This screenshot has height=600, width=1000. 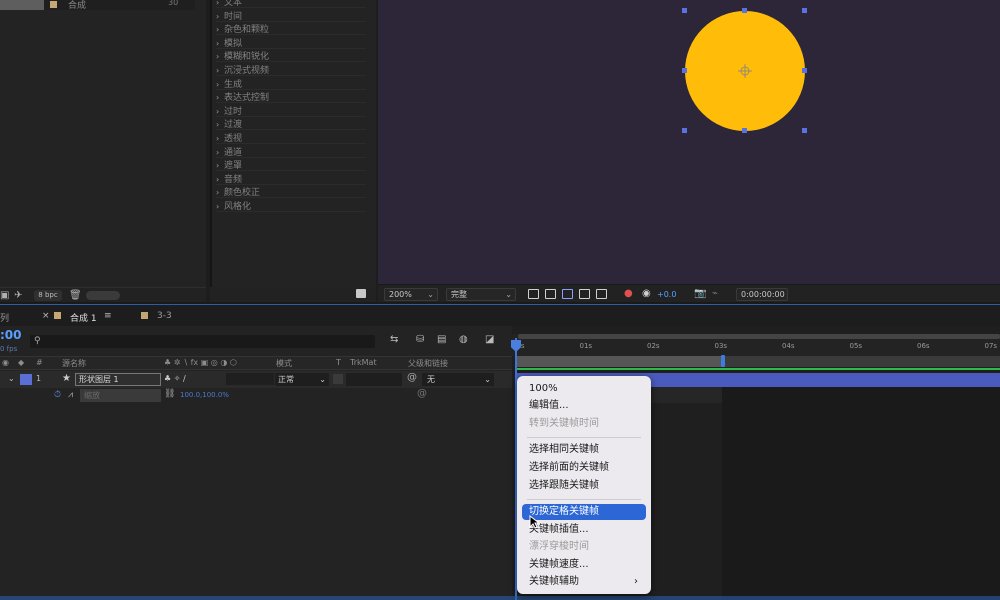 What do you see at coordinates (374, 379) in the screenshot?
I see `trkmat-dropdown` at bounding box center [374, 379].